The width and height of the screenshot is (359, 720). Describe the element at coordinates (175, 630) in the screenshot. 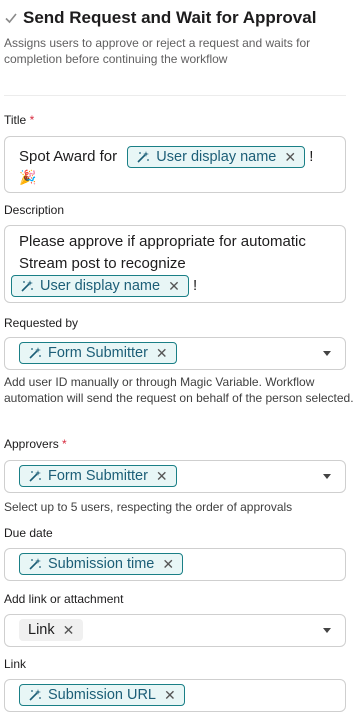

I see `link-or-attachment-select: Link ✕` at that location.